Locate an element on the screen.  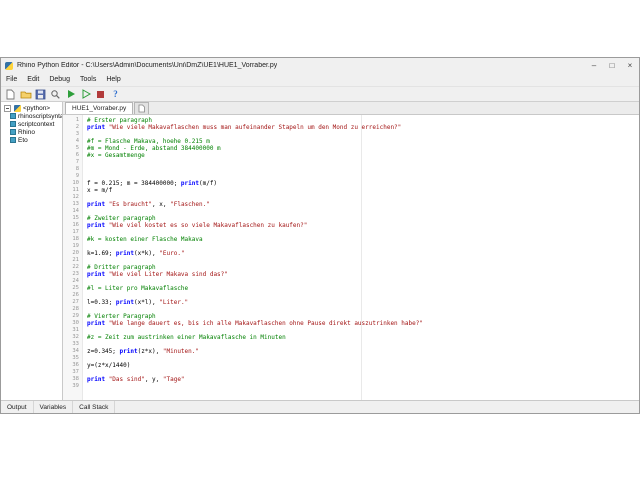
code-line: 9 is located at coordinates (351, 176).